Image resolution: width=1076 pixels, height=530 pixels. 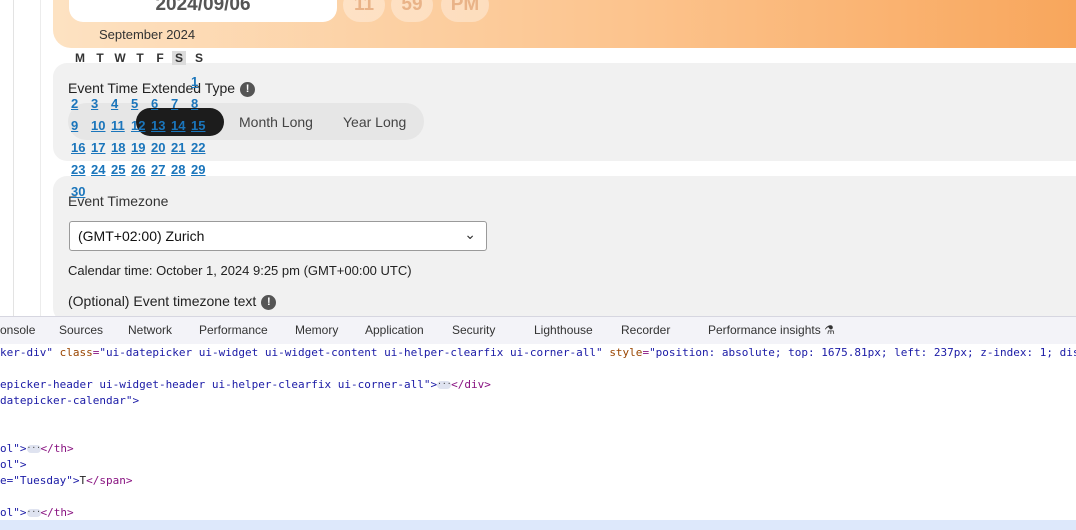 What do you see at coordinates (162, 88) in the screenshot?
I see `event-type-label: Event Time Extended Type!` at bounding box center [162, 88].